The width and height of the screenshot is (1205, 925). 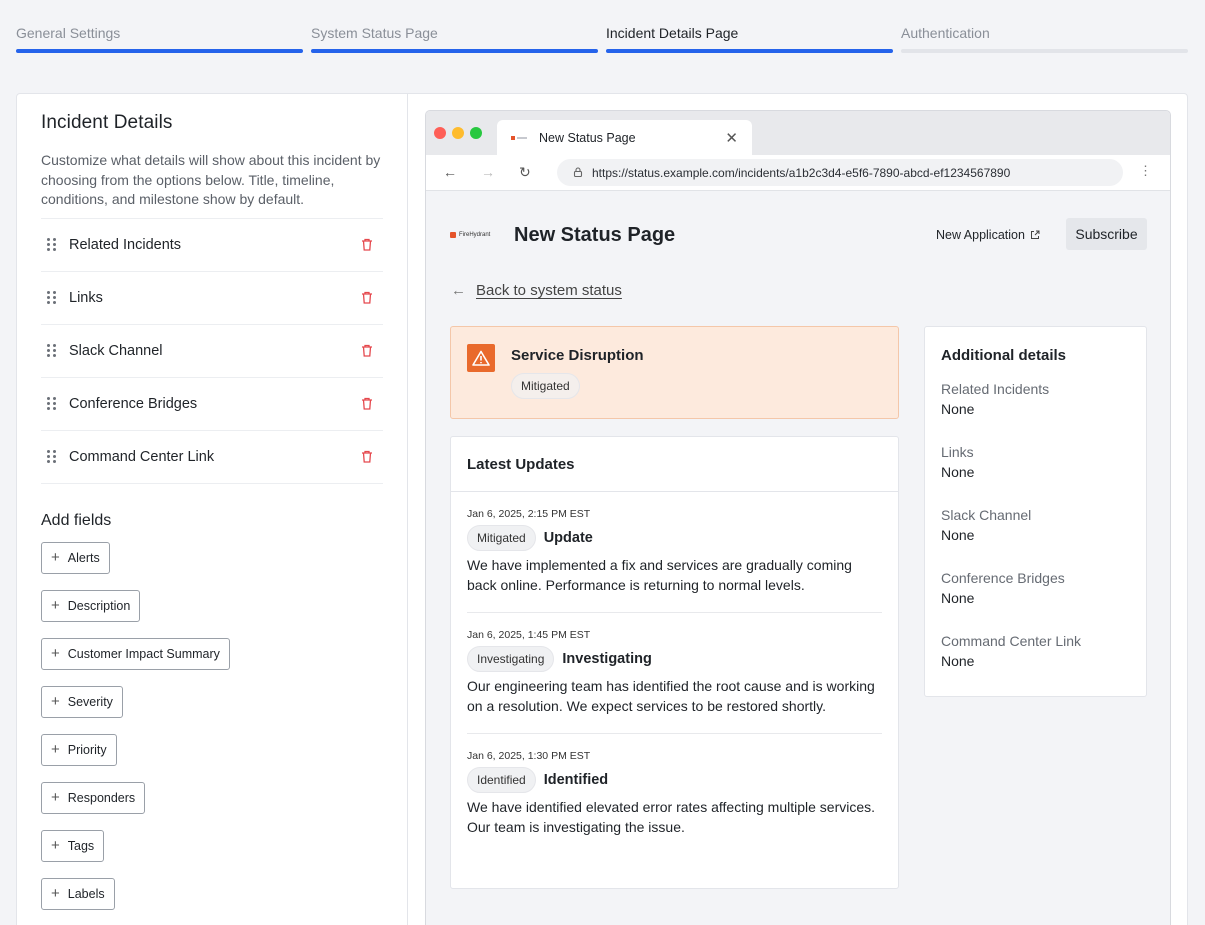 What do you see at coordinates (374, 33) in the screenshot?
I see `step-label: System Status Page` at bounding box center [374, 33].